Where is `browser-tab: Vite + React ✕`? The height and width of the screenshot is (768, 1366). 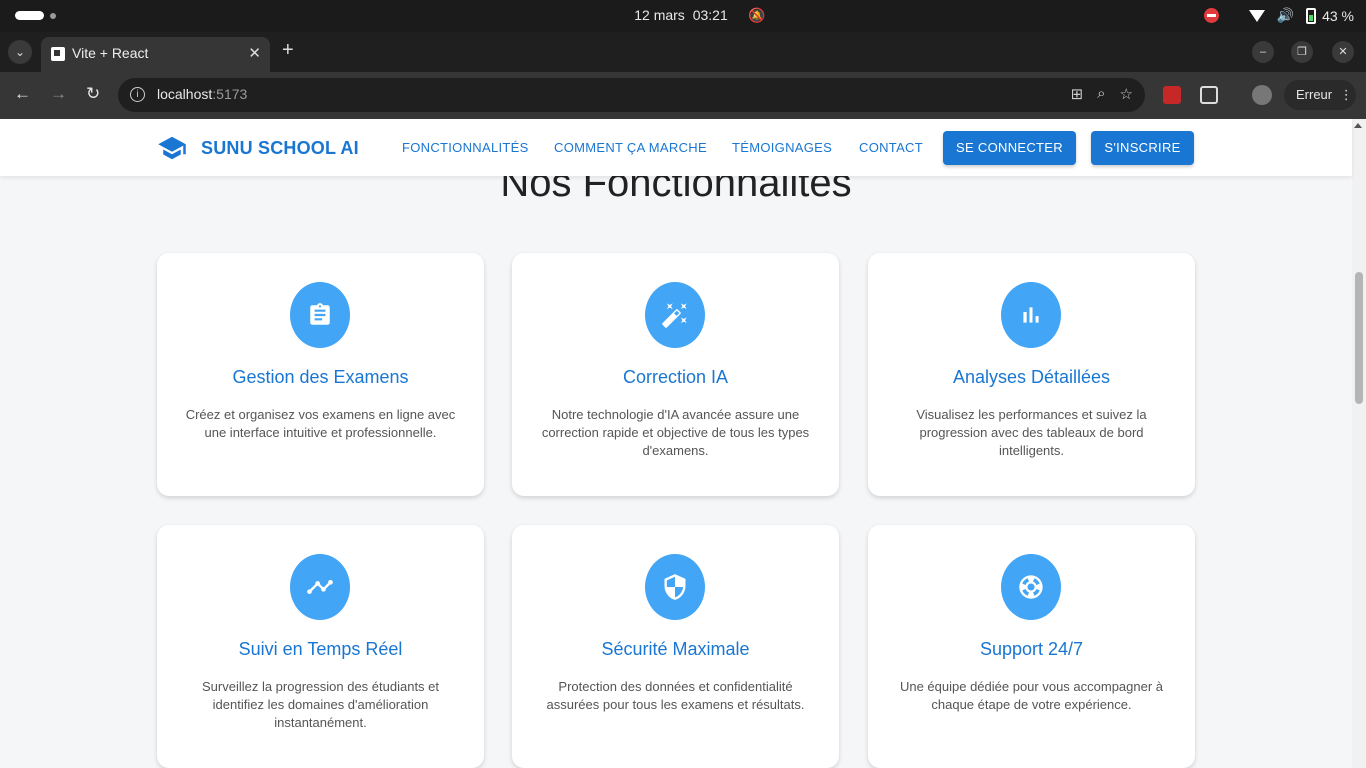 browser-tab: Vite + React ✕ is located at coordinates (155, 54).